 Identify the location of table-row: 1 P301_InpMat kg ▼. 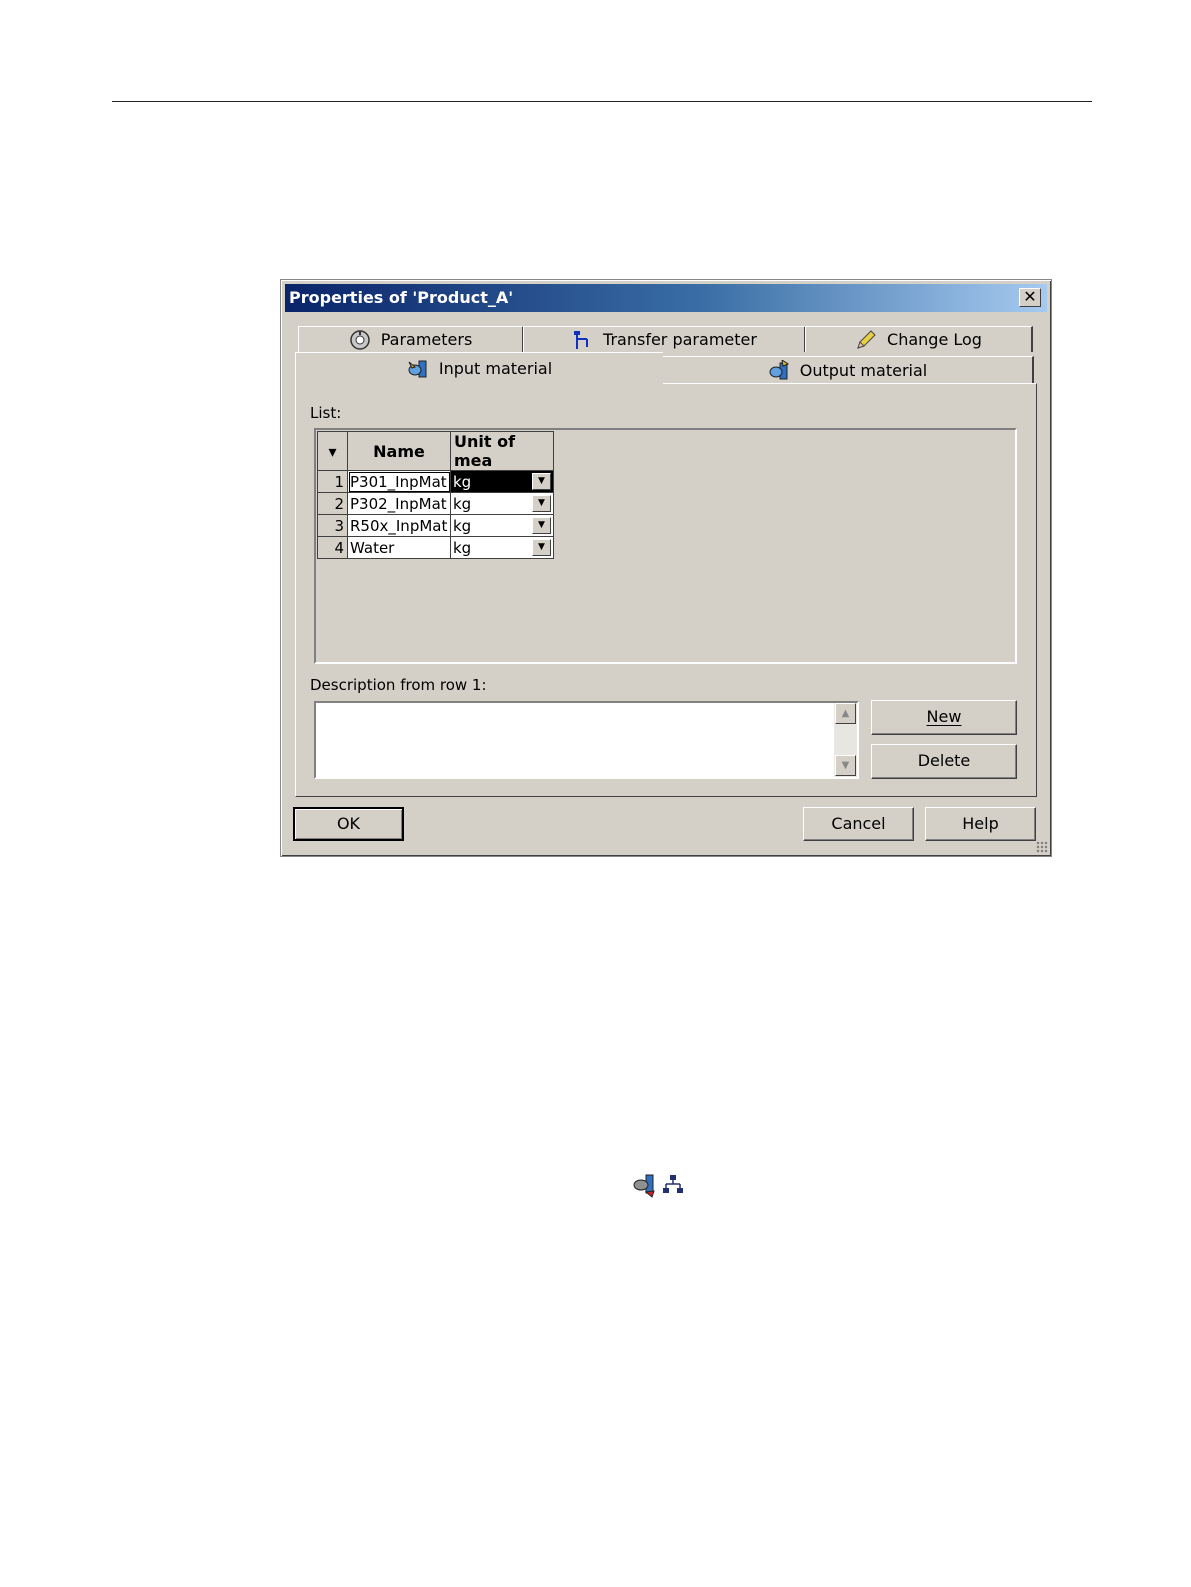
(435, 481).